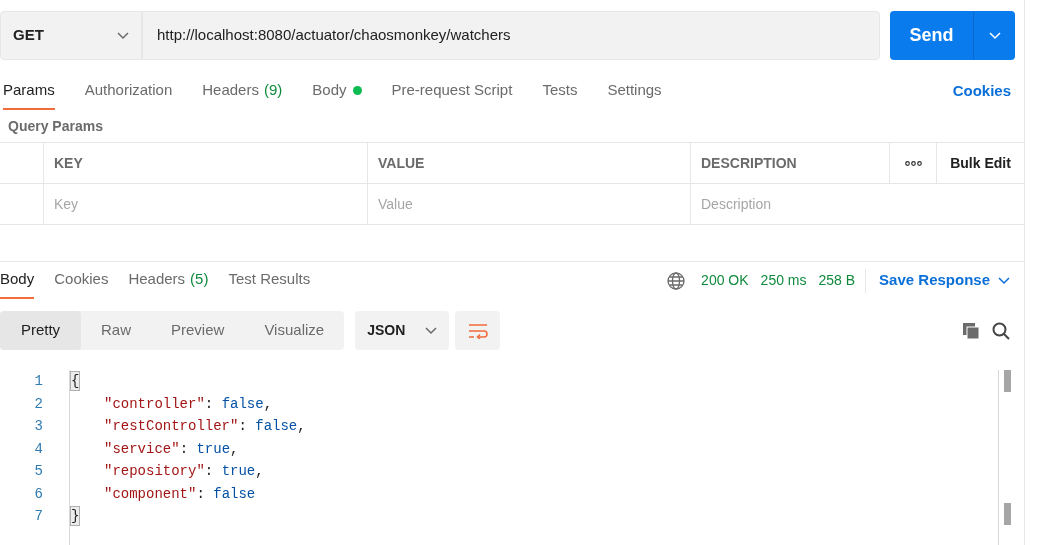 Image resolution: width=1038 pixels, height=545 pixels. I want to click on view-mode-tab: Visualize, so click(294, 330).